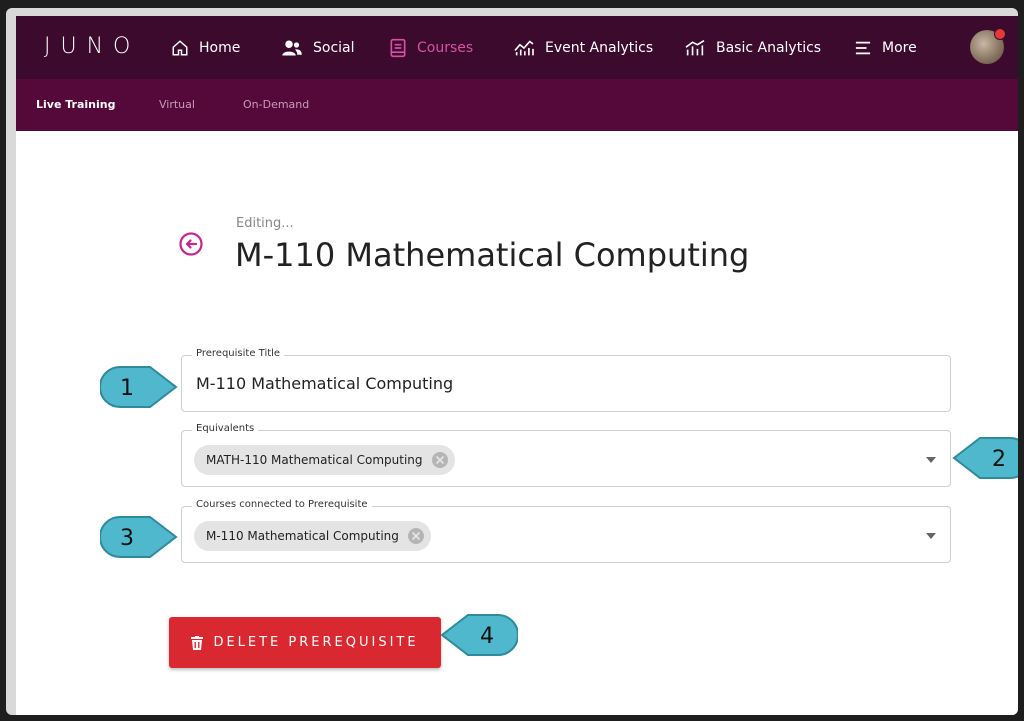 This screenshot has height=721, width=1024. I want to click on nav-more-label: More, so click(899, 47).